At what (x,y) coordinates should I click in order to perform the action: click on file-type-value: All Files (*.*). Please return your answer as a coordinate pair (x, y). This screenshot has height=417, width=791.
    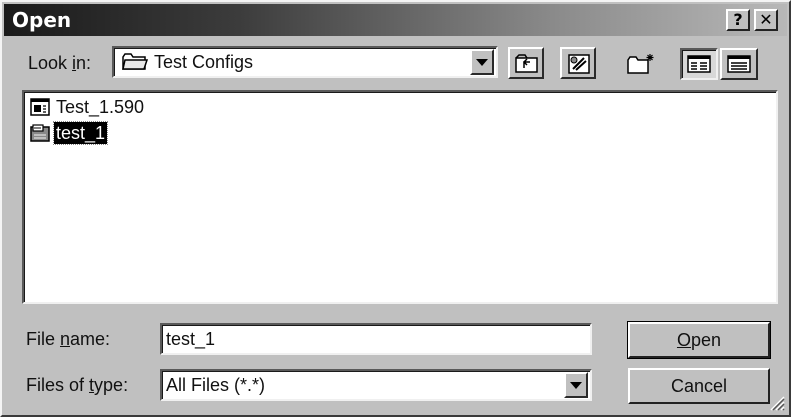
    Looking at the image, I should click on (216, 385).